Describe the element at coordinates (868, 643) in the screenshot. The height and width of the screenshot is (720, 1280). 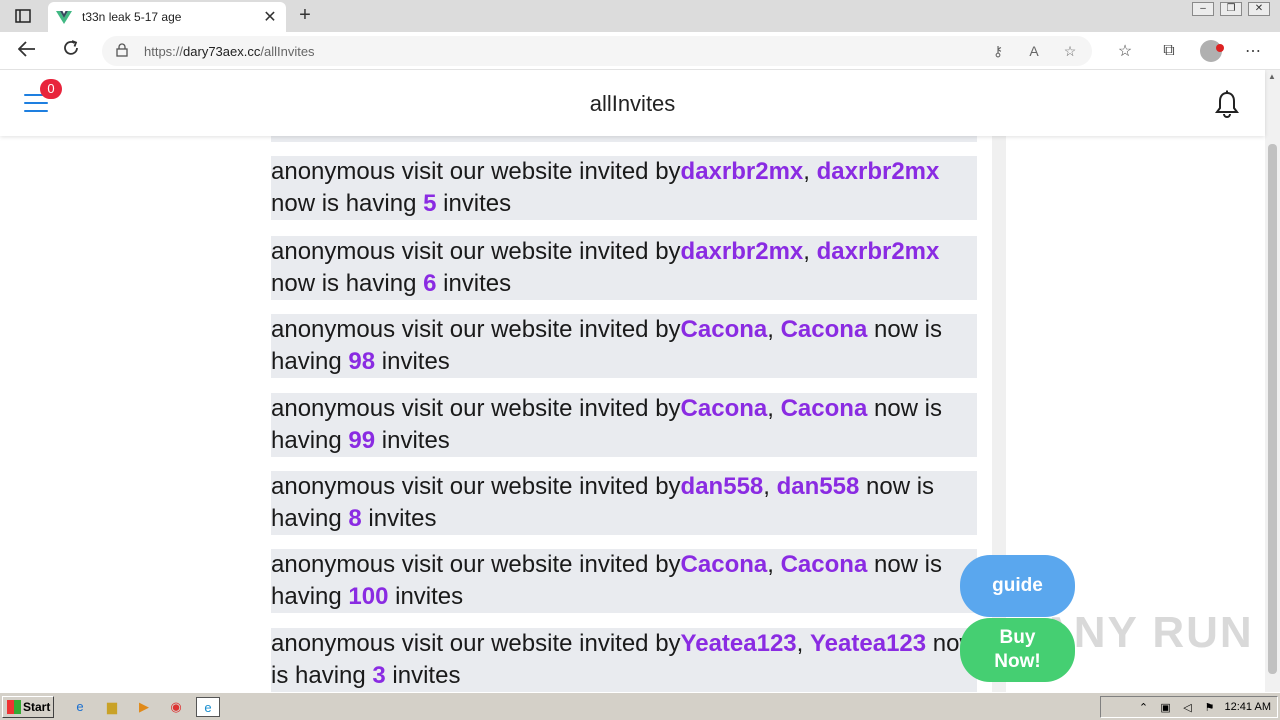
I see `user-name: Yeatea123` at that location.